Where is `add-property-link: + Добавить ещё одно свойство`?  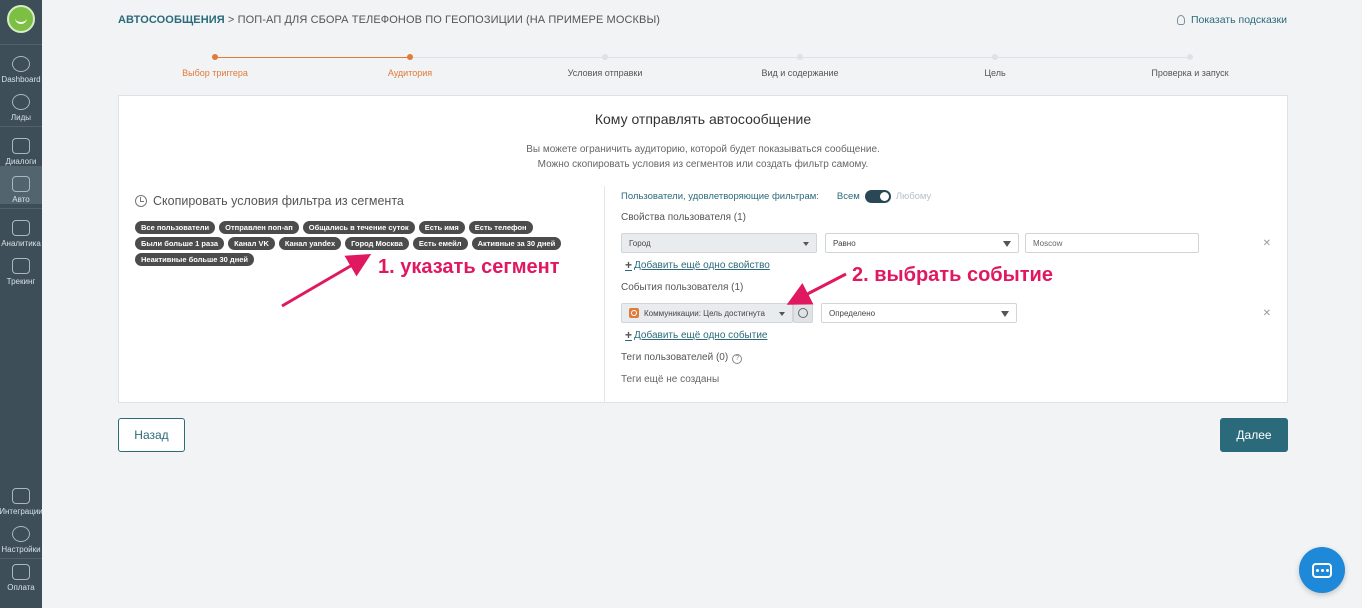 add-property-link: + Добавить ещё одно свойство is located at coordinates (697, 265).